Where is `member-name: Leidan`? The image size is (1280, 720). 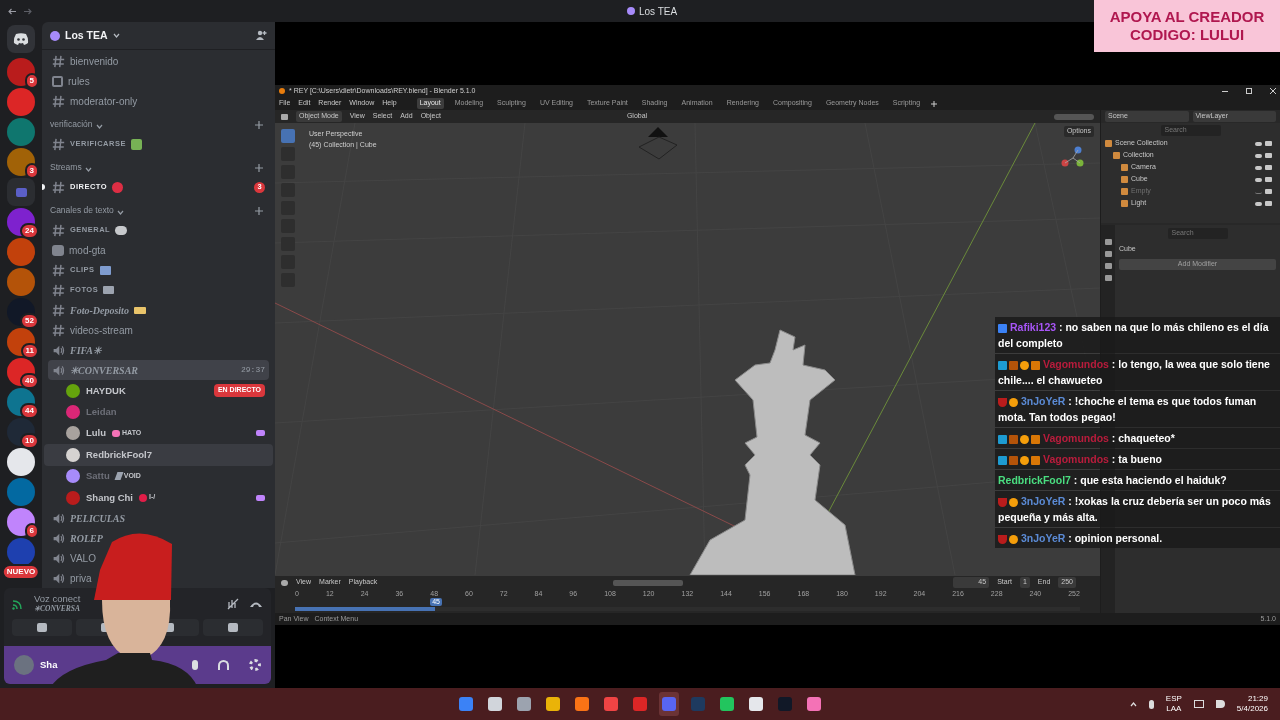 member-name: Leidan is located at coordinates (101, 411).